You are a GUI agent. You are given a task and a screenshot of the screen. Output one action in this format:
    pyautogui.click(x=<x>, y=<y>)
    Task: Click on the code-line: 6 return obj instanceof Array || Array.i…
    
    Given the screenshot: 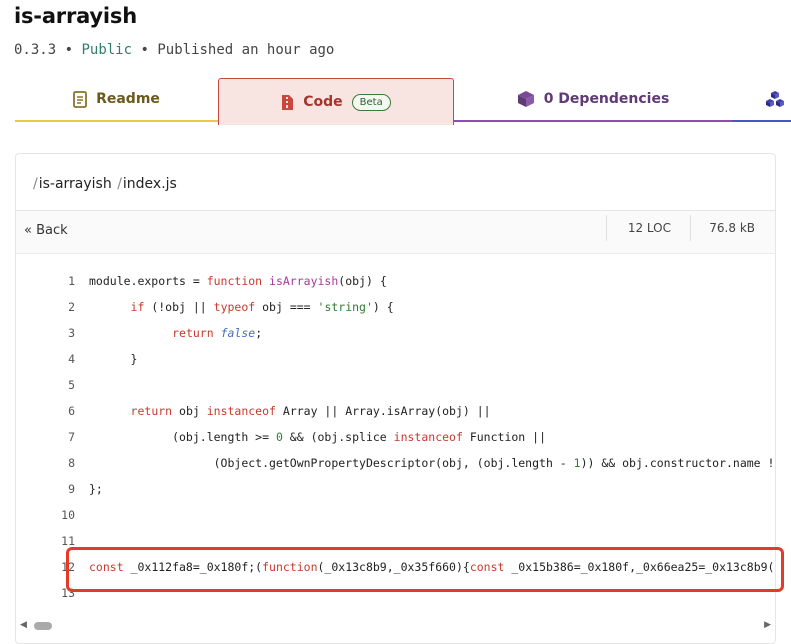 What is the action you would take?
    pyautogui.click(x=395, y=417)
    